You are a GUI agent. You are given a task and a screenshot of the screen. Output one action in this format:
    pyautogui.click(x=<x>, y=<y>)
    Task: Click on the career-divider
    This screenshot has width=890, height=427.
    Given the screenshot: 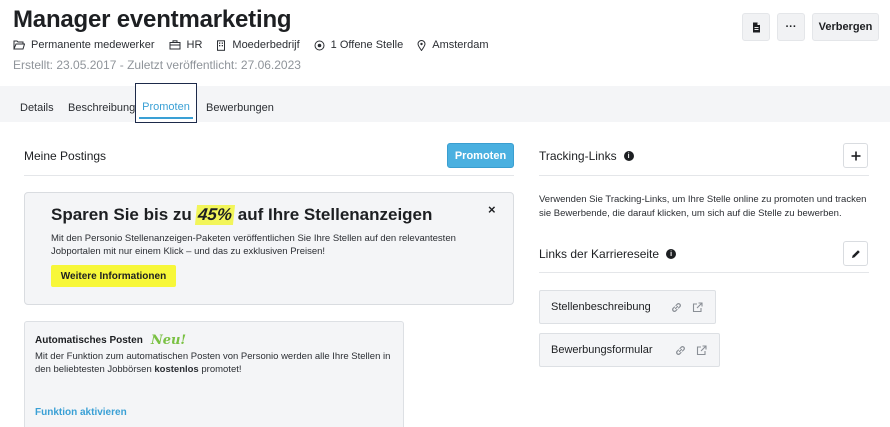 What is the action you would take?
    pyautogui.click(x=704, y=272)
    